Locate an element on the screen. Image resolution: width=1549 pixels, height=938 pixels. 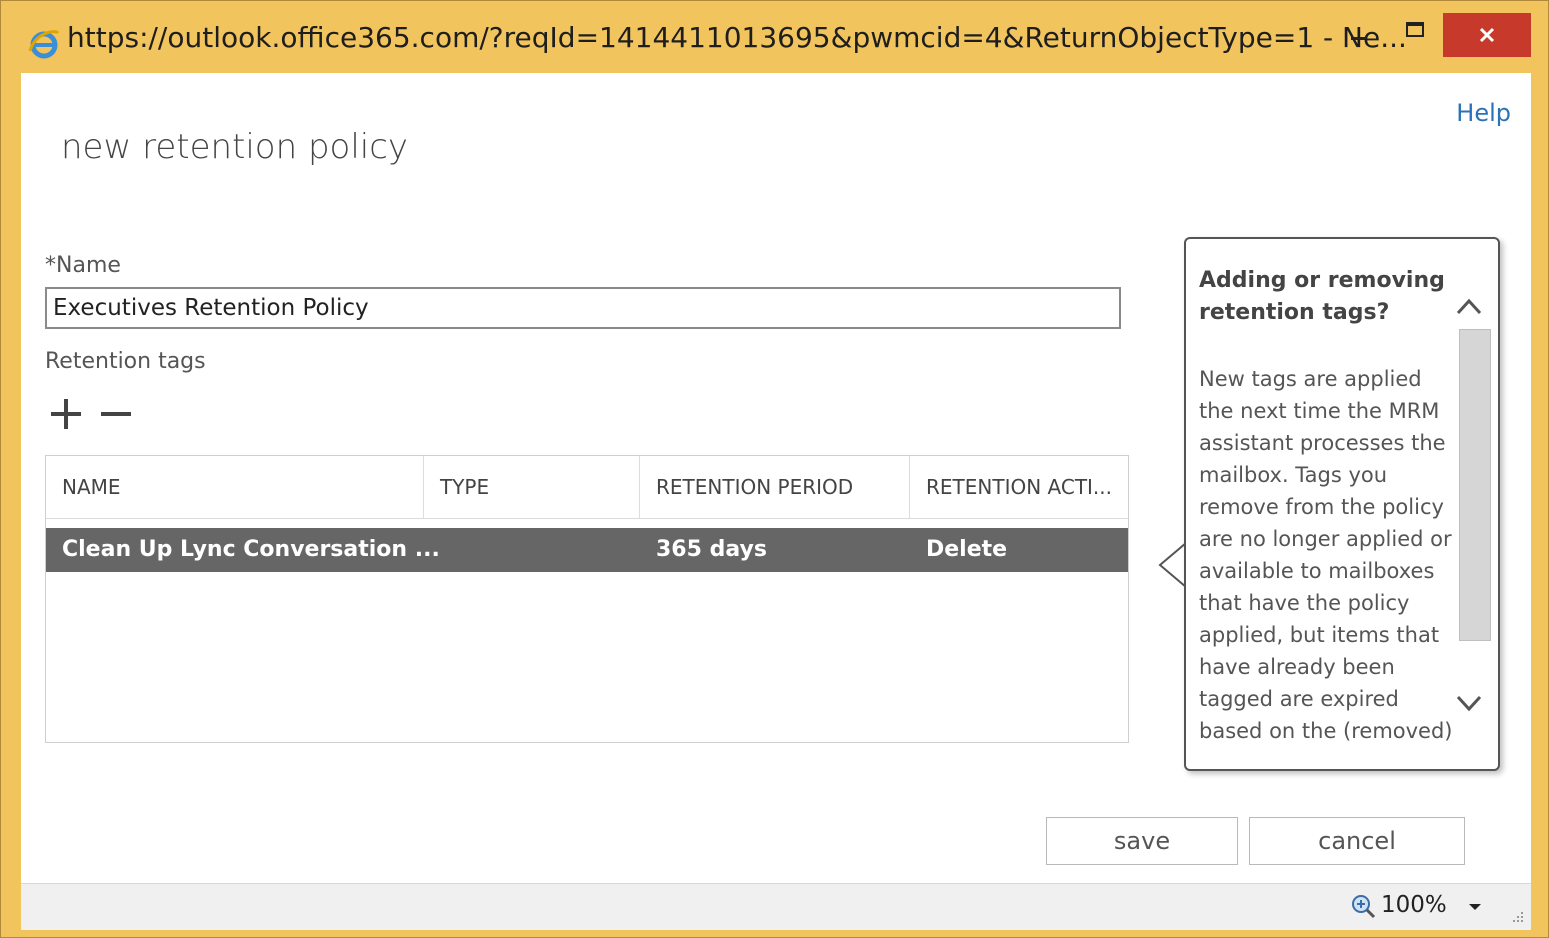
cancel-button: cancel is located at coordinates (1357, 841).